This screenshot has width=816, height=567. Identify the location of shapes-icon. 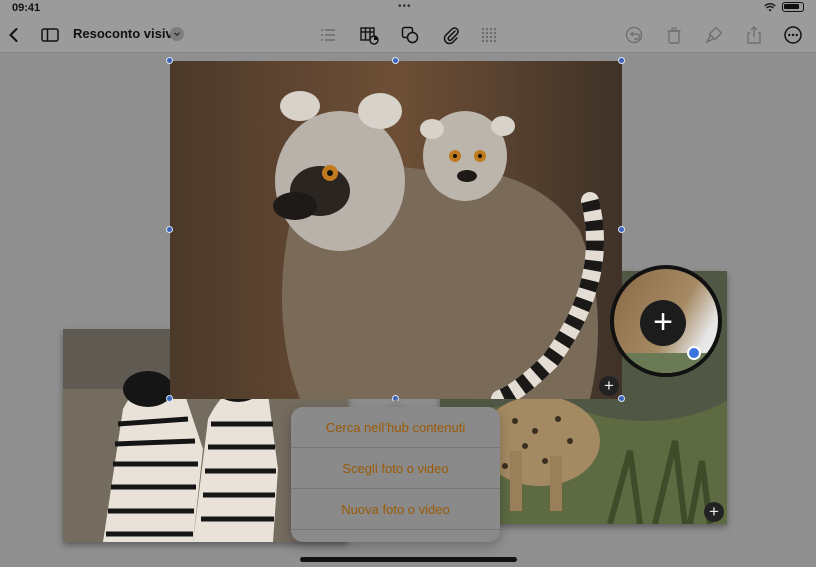
(410, 35).